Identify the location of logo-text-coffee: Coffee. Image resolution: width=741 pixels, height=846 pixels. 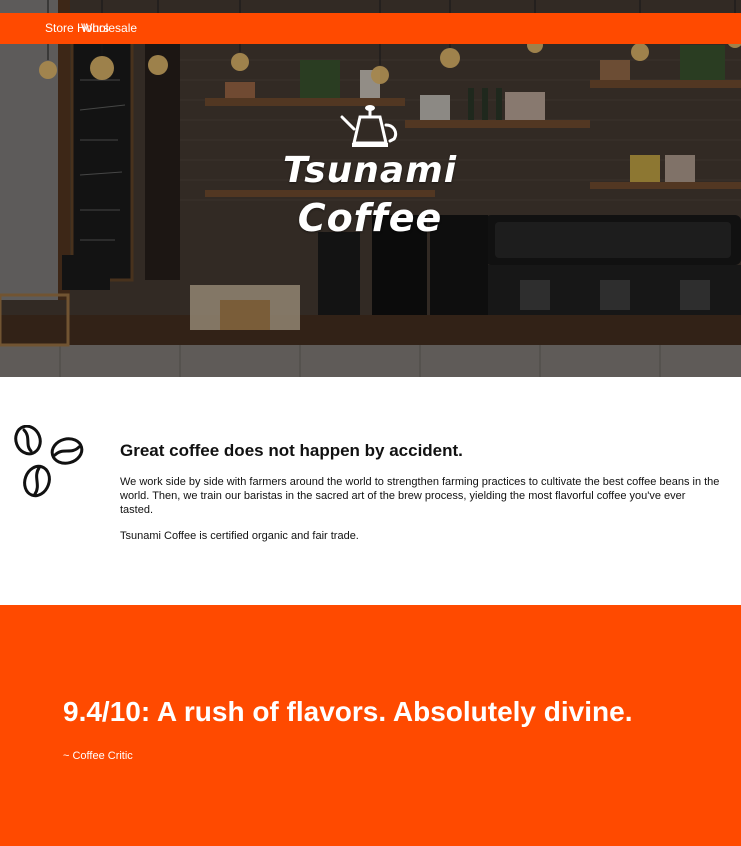
(370, 218).